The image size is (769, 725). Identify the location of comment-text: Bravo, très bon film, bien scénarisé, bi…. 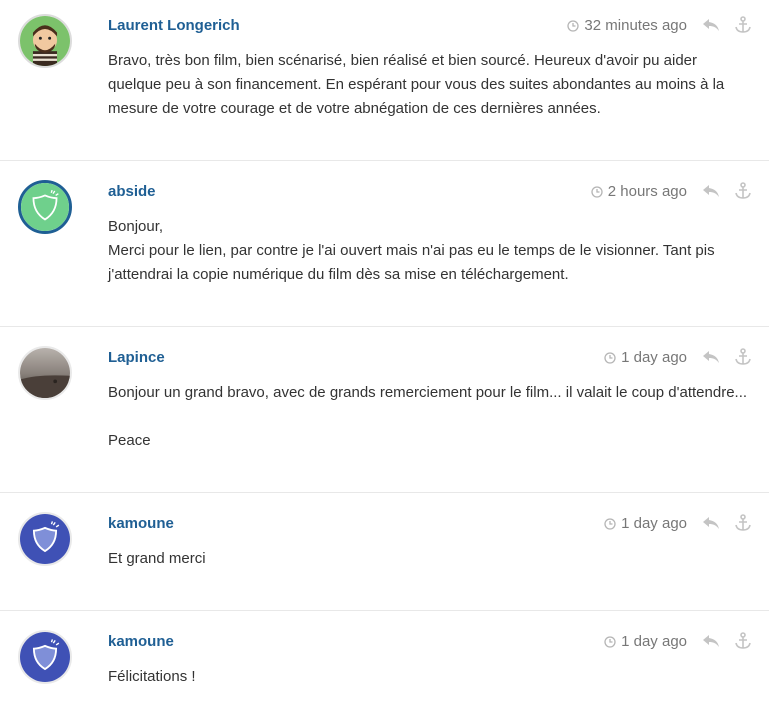
(416, 84).